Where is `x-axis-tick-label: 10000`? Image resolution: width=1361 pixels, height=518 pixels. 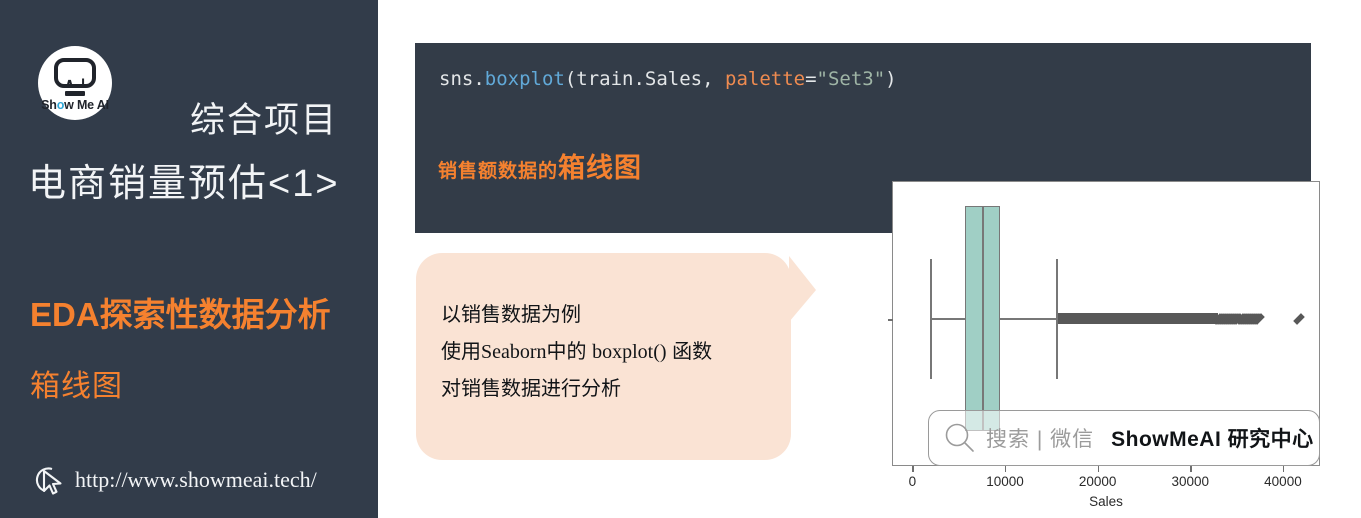
x-axis-tick-label: 10000 is located at coordinates (1005, 481).